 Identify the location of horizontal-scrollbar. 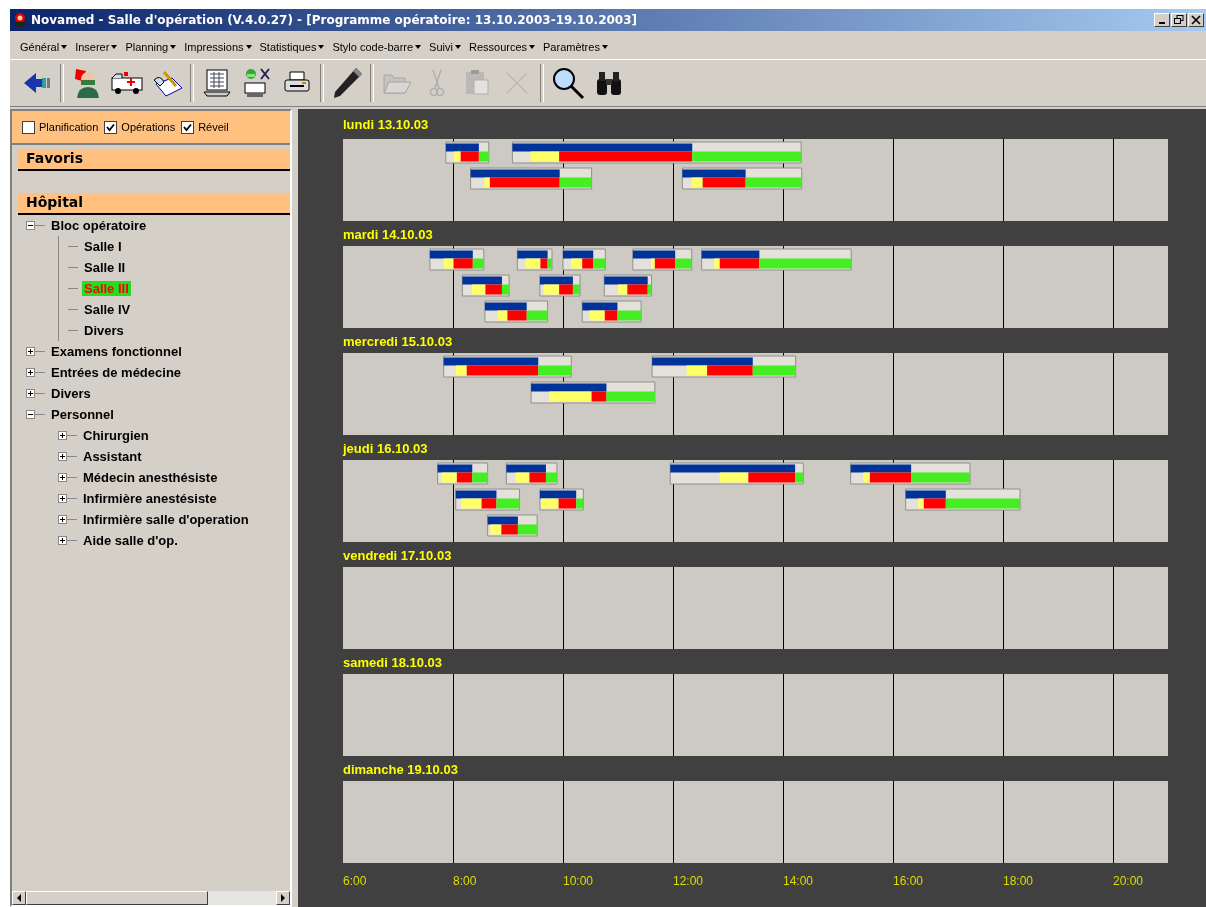
(151, 897).